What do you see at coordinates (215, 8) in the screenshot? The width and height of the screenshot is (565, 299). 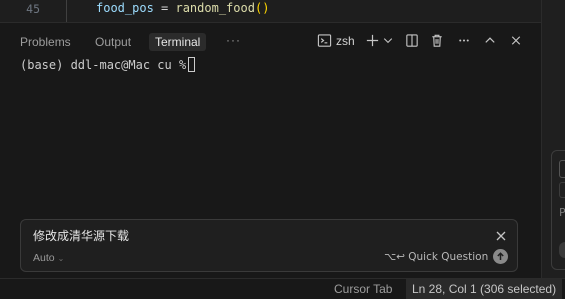 I see `code-function: random_food` at bounding box center [215, 8].